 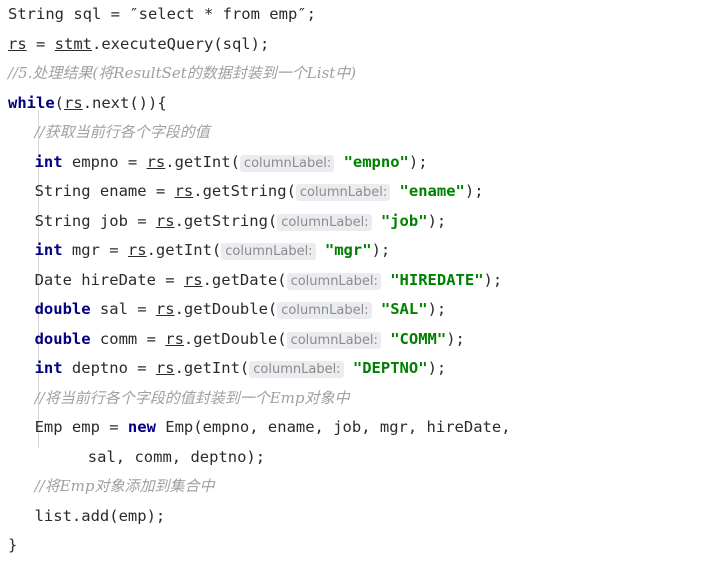 I want to click on code-token: .getDate(, so click(x=244, y=279).